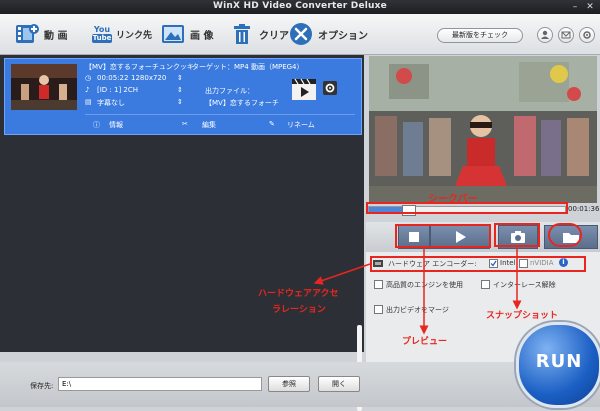 This screenshot has width=600, height=411. What do you see at coordinates (480, 35) in the screenshot?
I see `check-update-button: 最新版をチェック` at bounding box center [480, 35].